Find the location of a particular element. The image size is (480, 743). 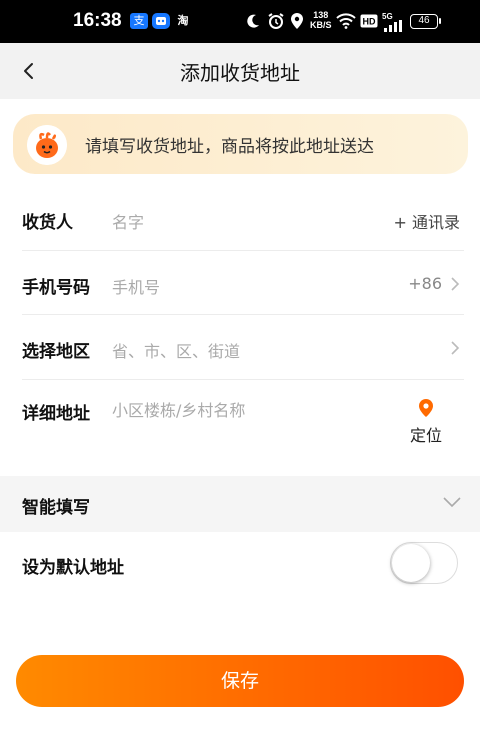

default-address-toggle is located at coordinates (424, 563).